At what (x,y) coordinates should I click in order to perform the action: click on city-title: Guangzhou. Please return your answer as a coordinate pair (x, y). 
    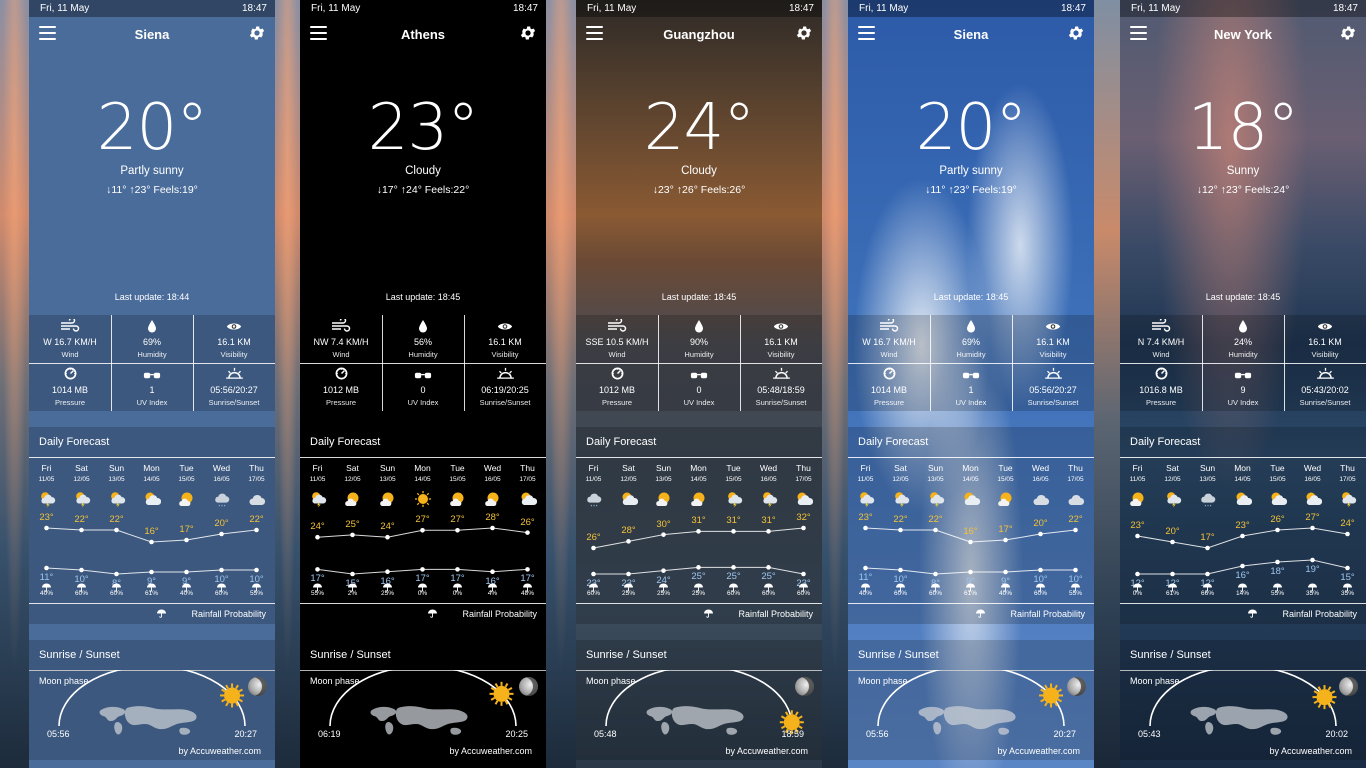
    Looking at the image, I should click on (699, 34).